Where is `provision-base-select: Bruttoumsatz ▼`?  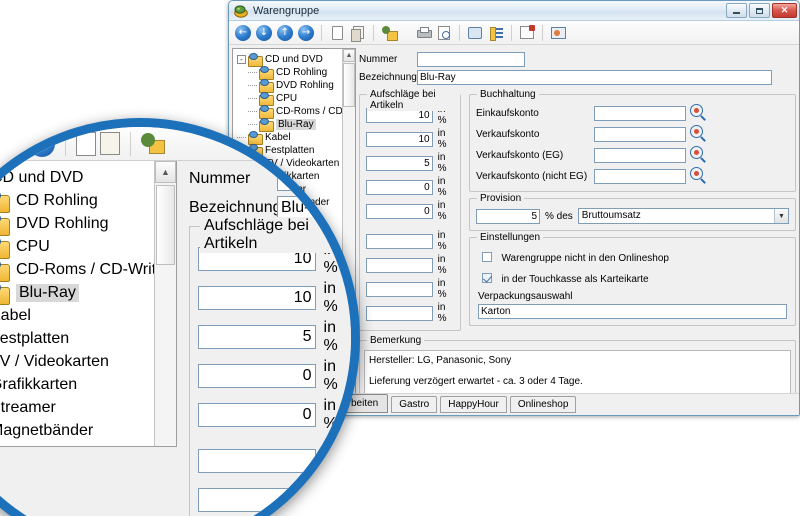
provision-base-select: Bruttoumsatz ▼ is located at coordinates (683, 216).